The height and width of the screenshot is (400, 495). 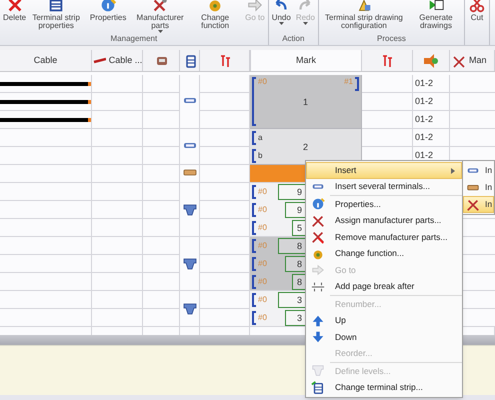 I want to click on terminal-label: a, so click(x=260, y=138).